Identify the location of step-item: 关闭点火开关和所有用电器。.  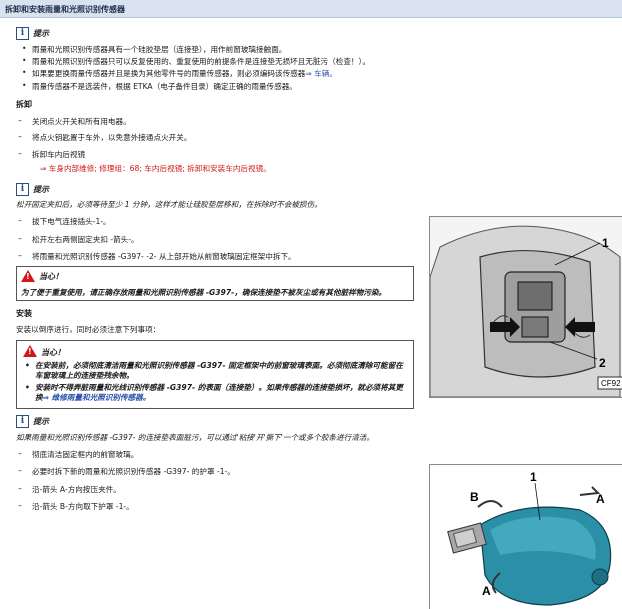
(74, 121).